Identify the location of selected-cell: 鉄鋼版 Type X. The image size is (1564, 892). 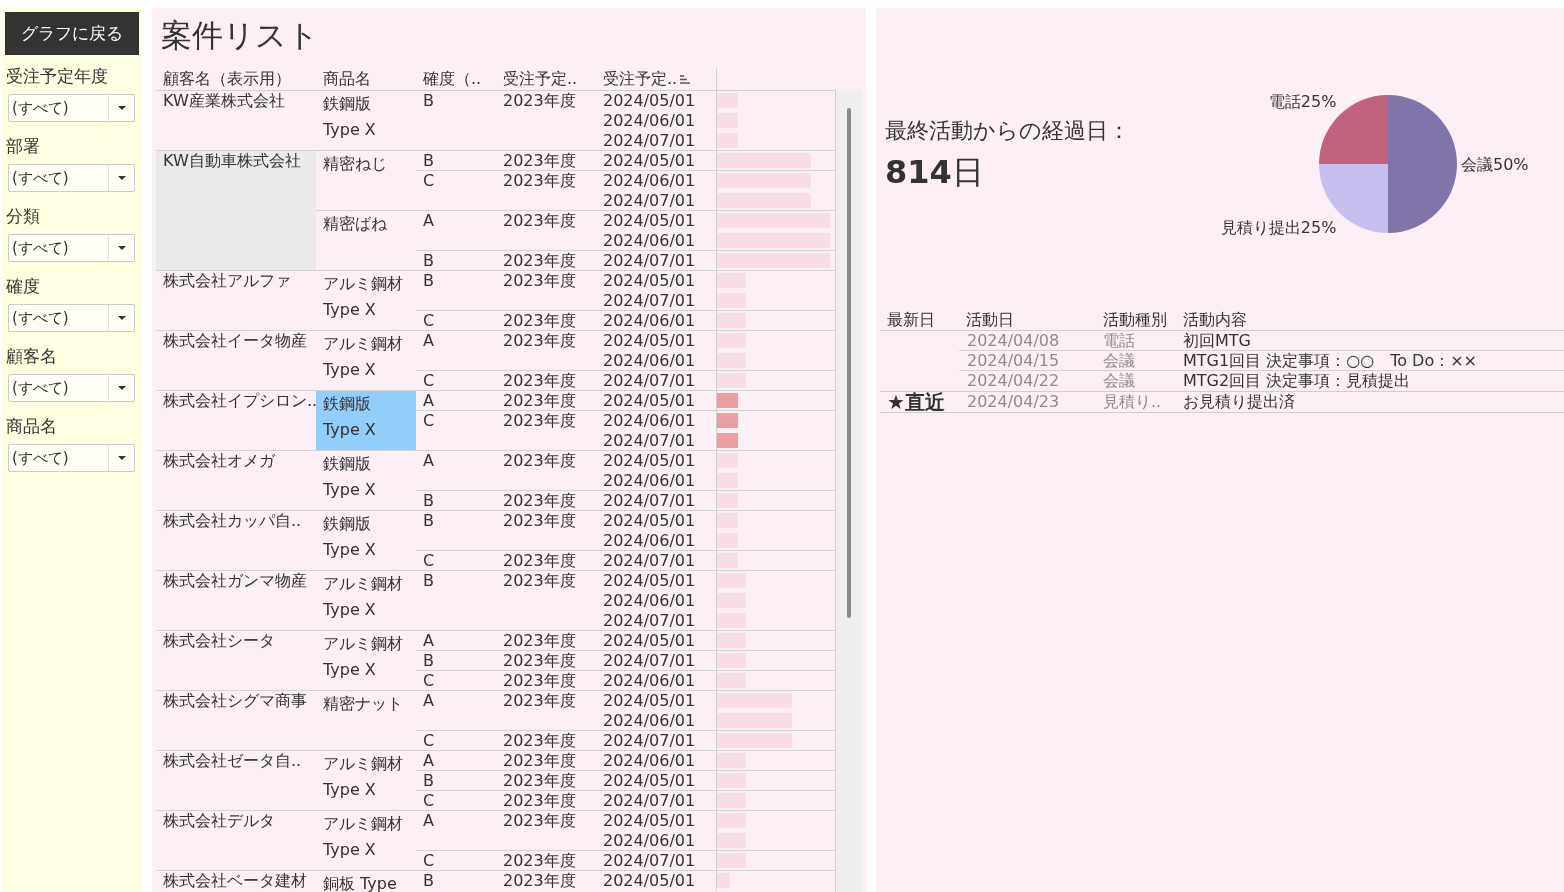
(366, 421).